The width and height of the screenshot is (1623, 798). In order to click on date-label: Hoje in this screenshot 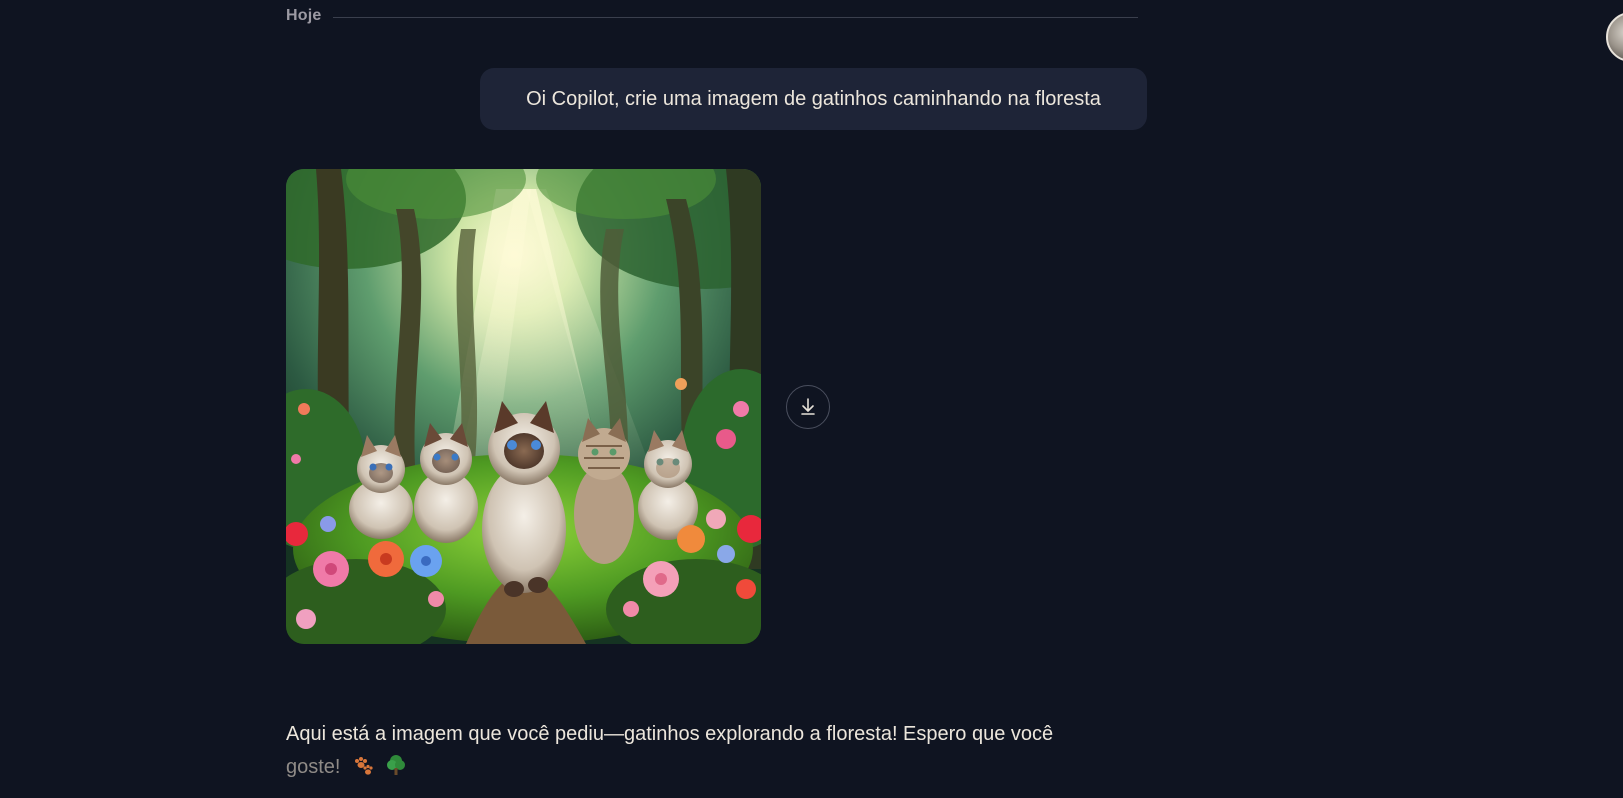, I will do `click(304, 15)`.